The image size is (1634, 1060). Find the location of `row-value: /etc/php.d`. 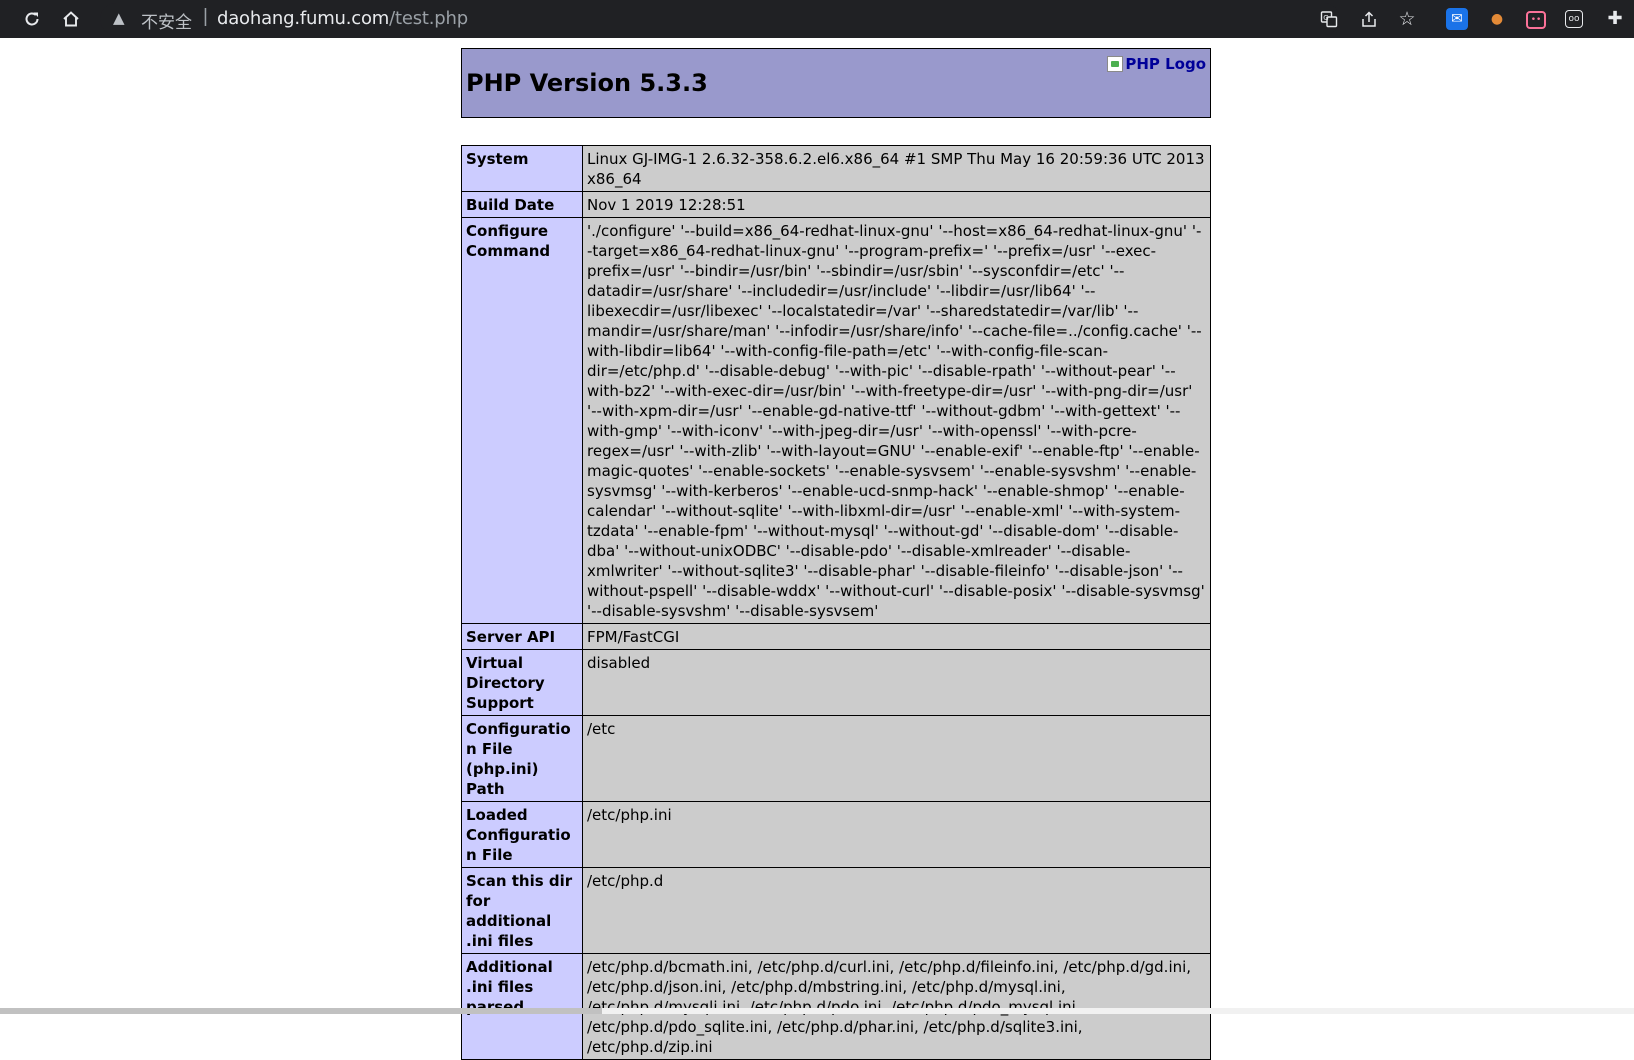

row-value: /etc/php.d is located at coordinates (896, 910).